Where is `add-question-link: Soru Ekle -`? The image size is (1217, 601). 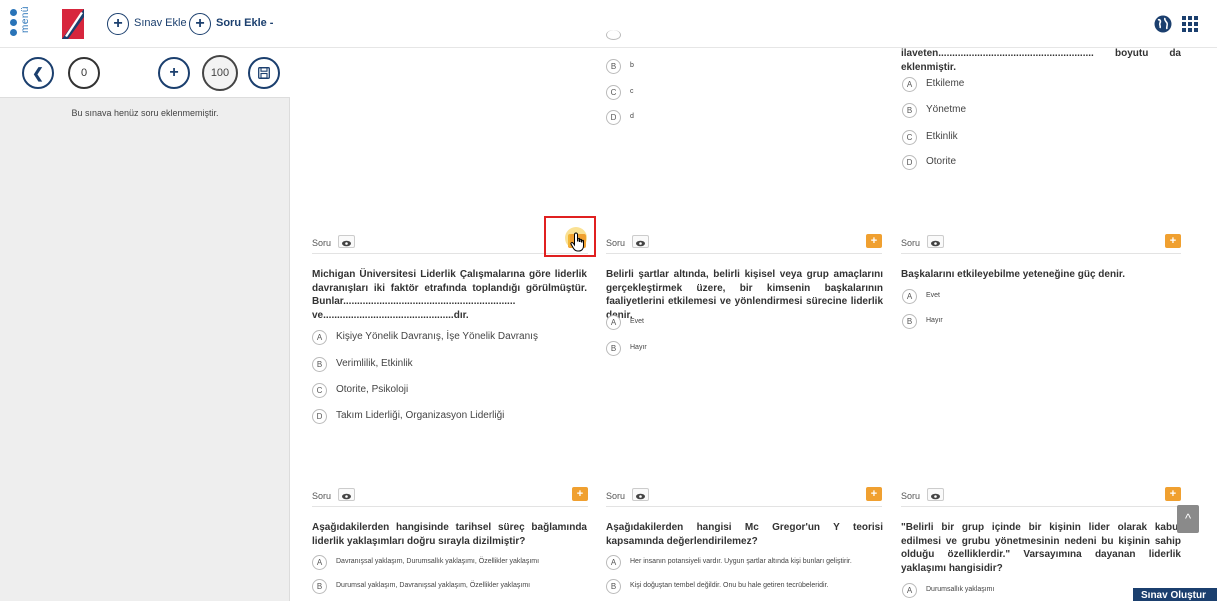
add-question-link: Soru Ekle - is located at coordinates (244, 23).